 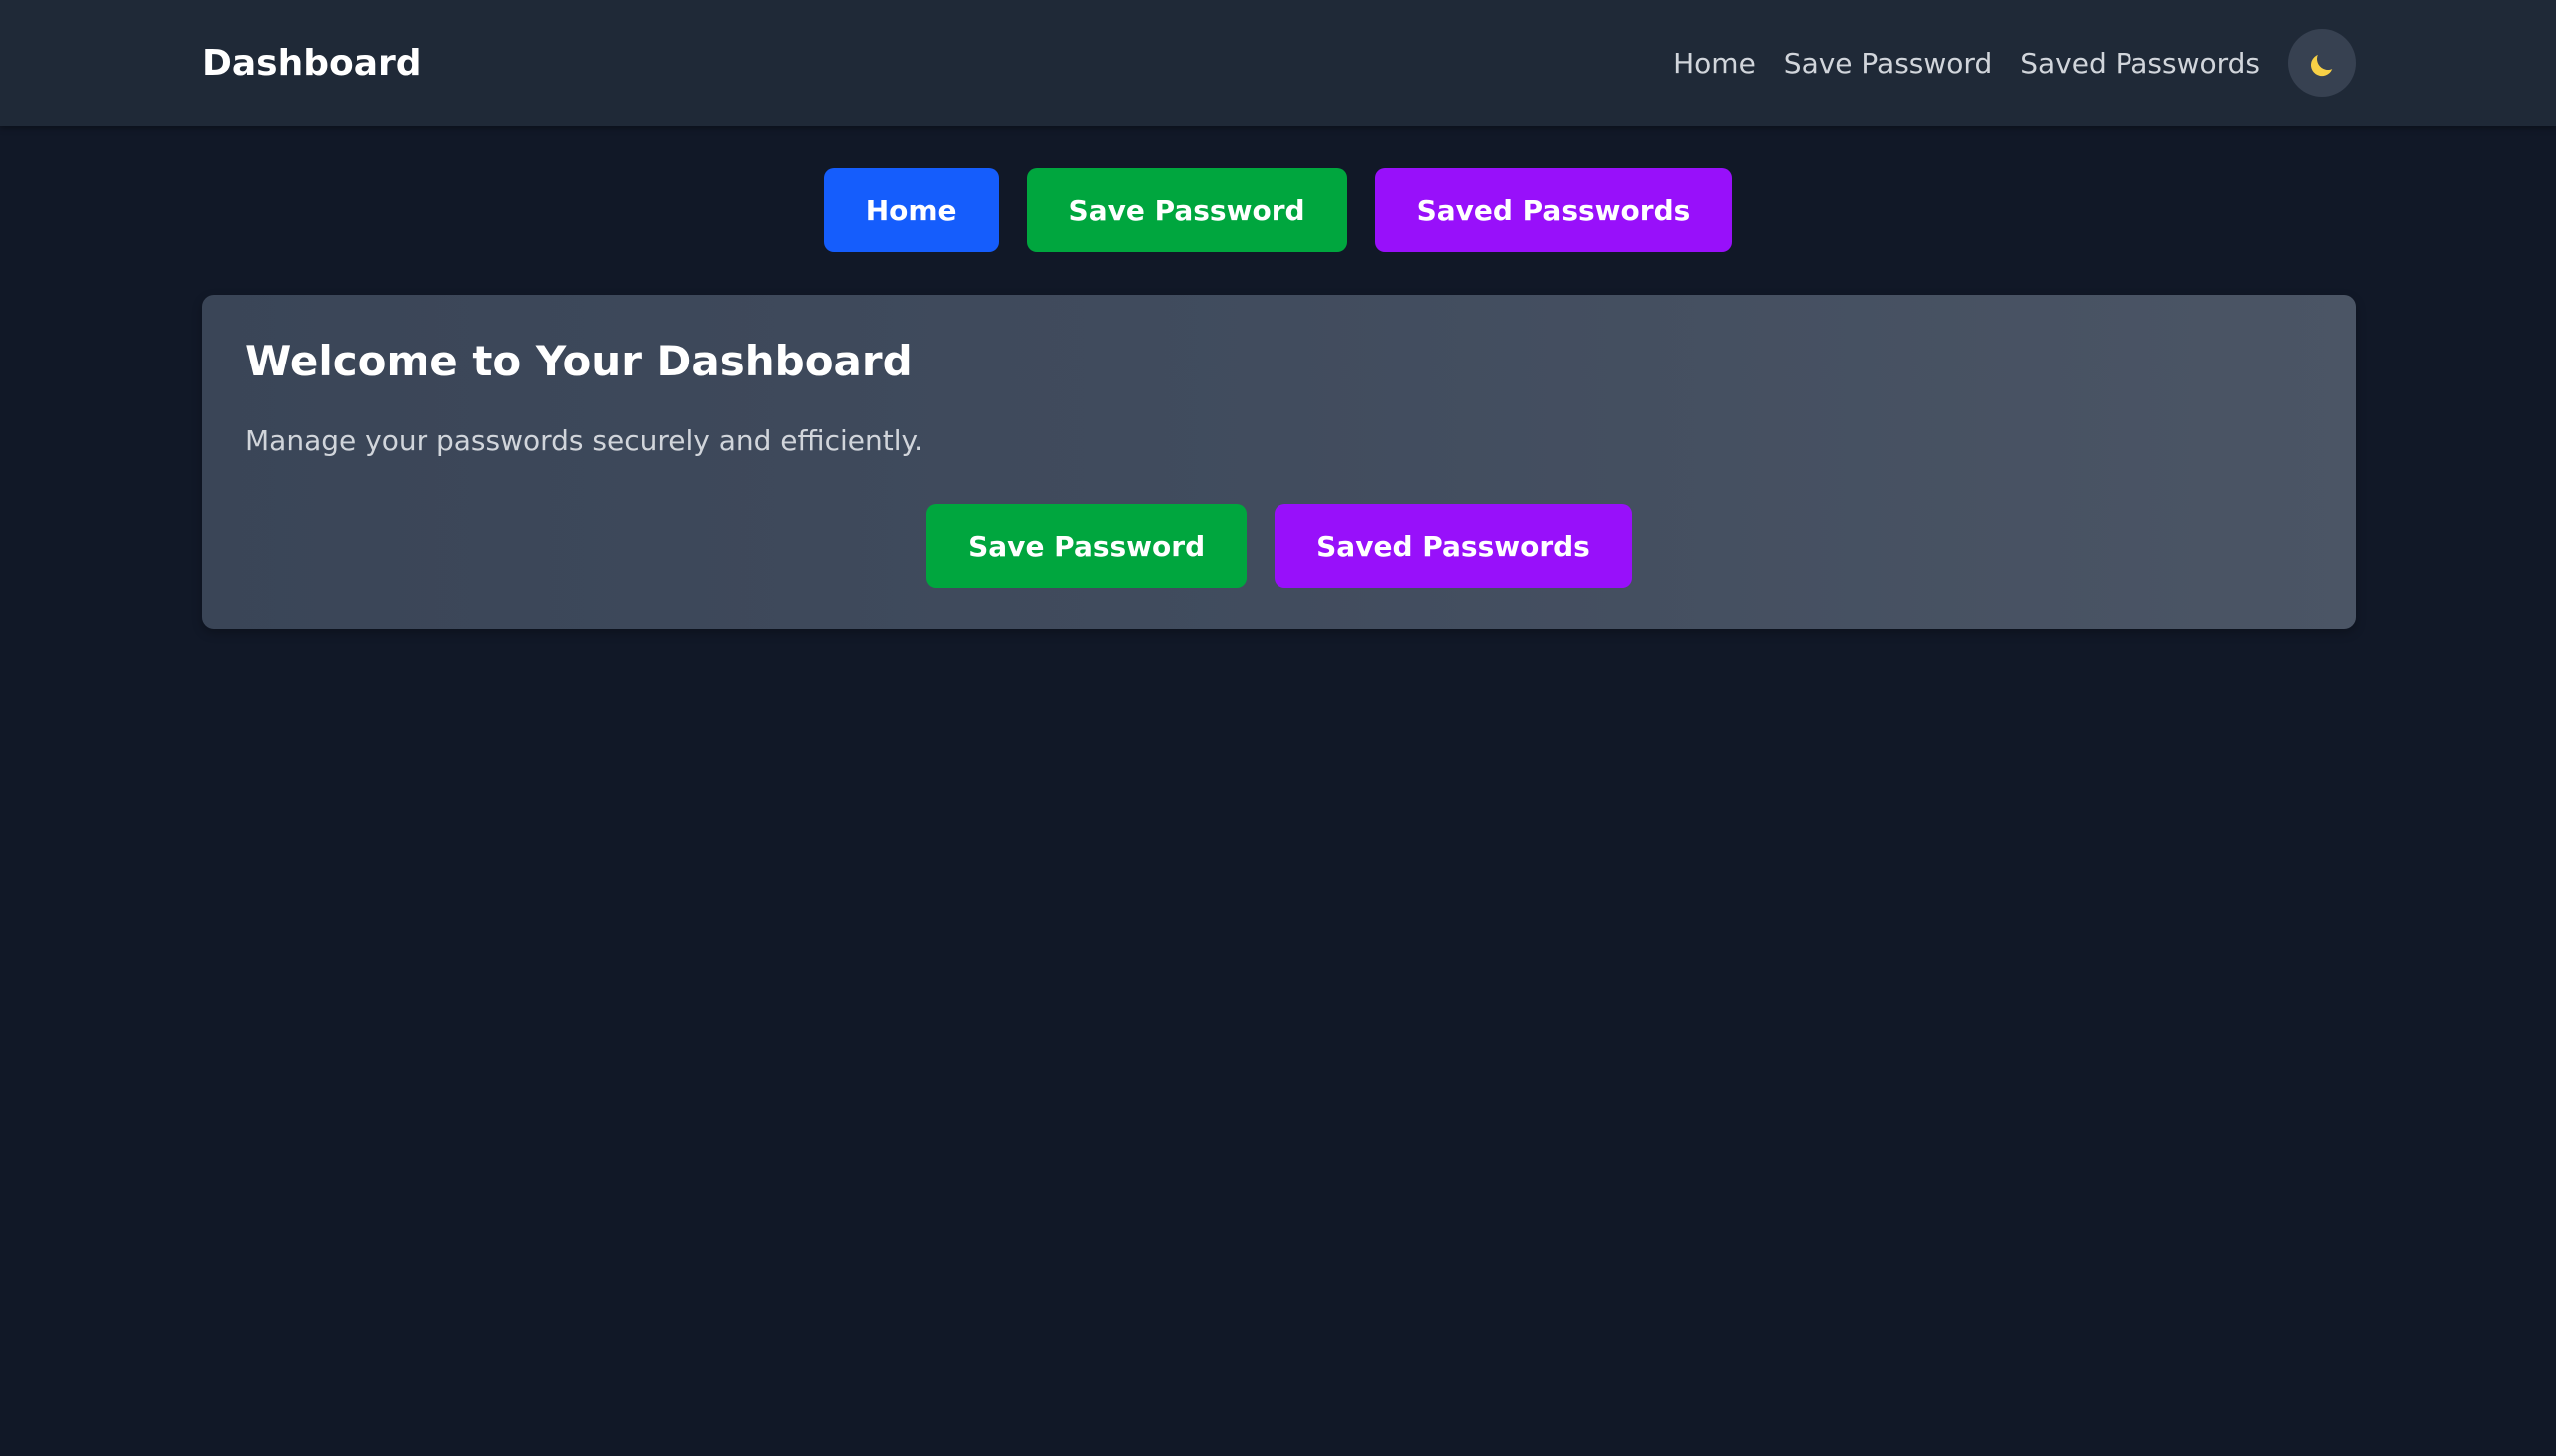 I want to click on home-button: Home, so click(x=911, y=210).